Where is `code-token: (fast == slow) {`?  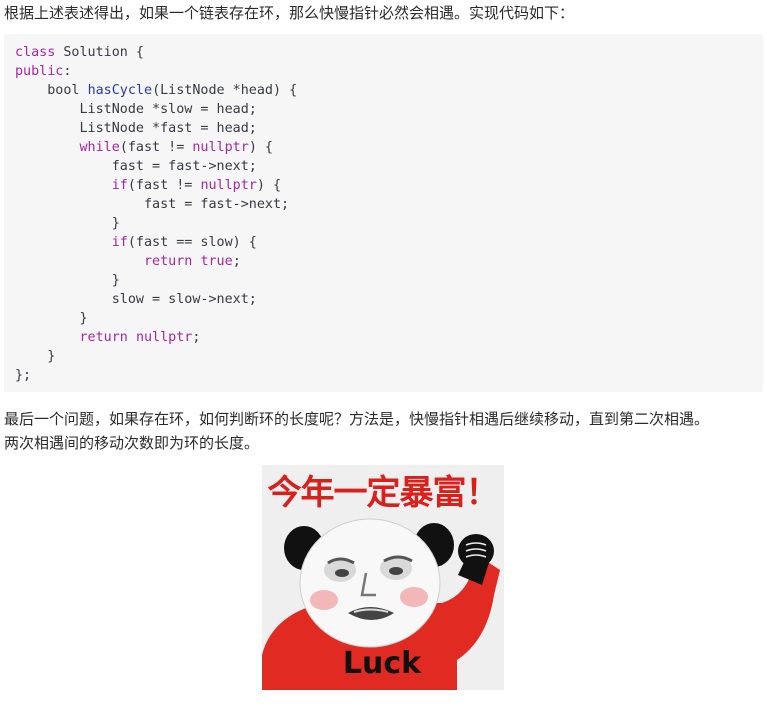
code-token: (fast == slow) { is located at coordinates (192, 242).